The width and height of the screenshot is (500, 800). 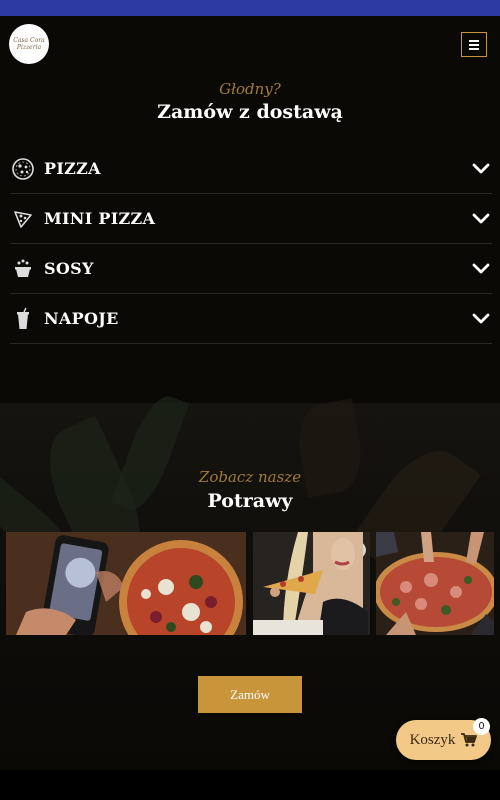 I want to click on sauce-icon, so click(x=23, y=269).